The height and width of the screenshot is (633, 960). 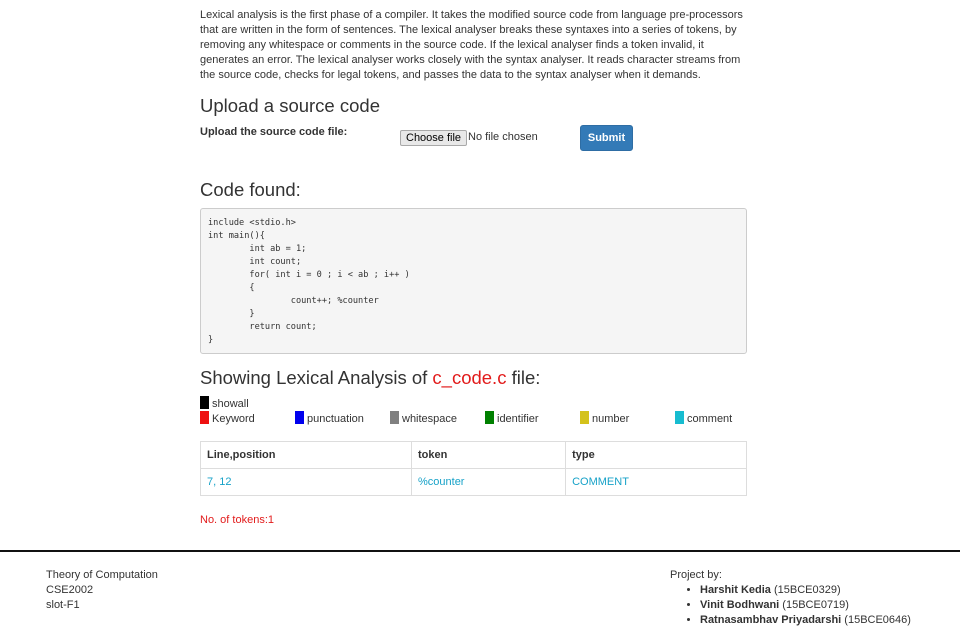 What do you see at coordinates (480, 551) in the screenshot?
I see `footer-divider` at bounding box center [480, 551].